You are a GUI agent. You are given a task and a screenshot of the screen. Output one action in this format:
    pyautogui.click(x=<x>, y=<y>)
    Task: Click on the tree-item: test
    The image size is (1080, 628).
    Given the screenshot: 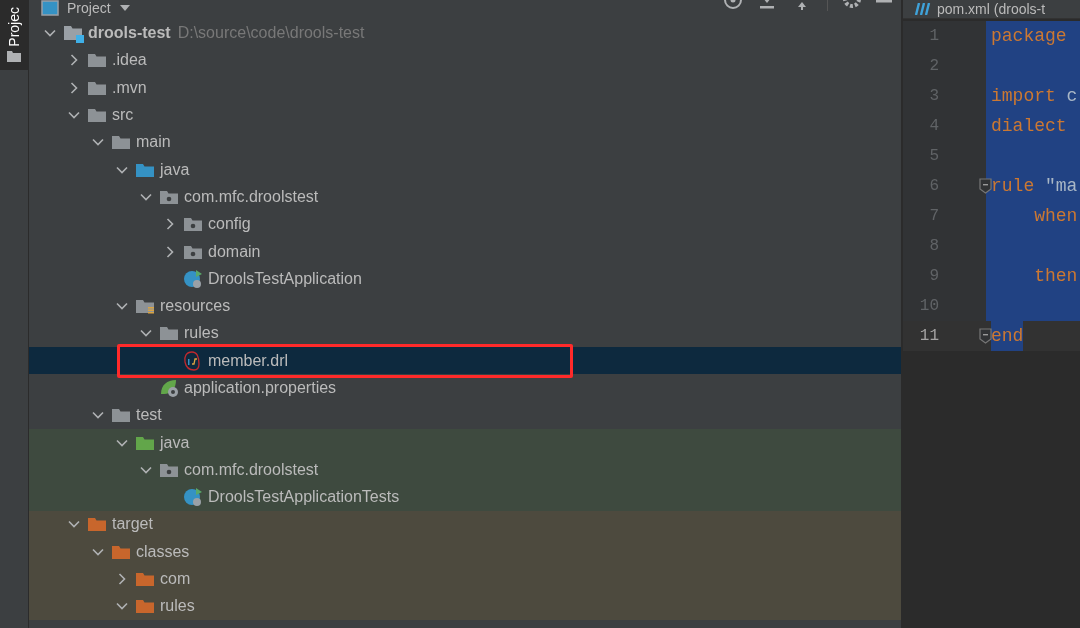 What is the action you would take?
    pyautogui.click(x=465, y=415)
    